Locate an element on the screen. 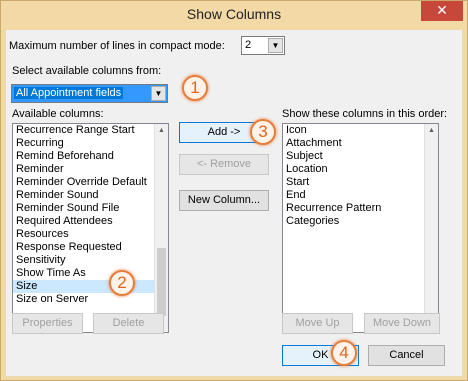  remove-button: <- Remove is located at coordinates (224, 164).